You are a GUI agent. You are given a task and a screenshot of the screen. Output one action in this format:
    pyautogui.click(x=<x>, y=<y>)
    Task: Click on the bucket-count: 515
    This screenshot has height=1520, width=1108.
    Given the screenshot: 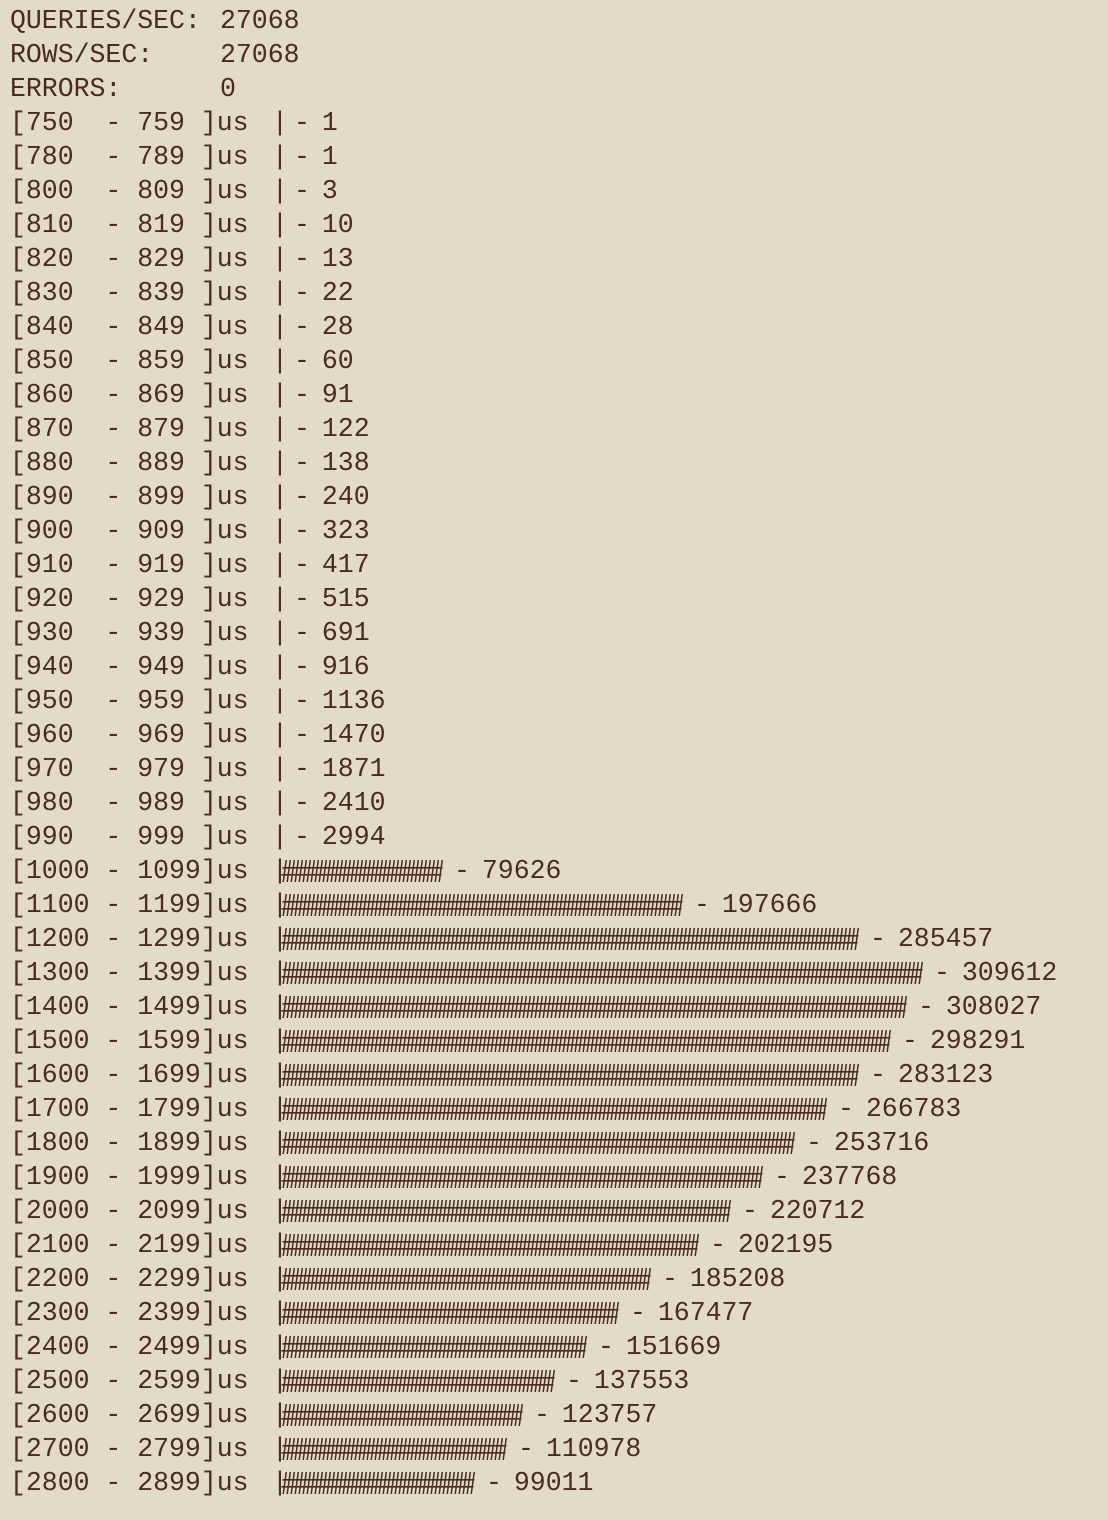 What is the action you would take?
    pyautogui.click(x=345, y=599)
    